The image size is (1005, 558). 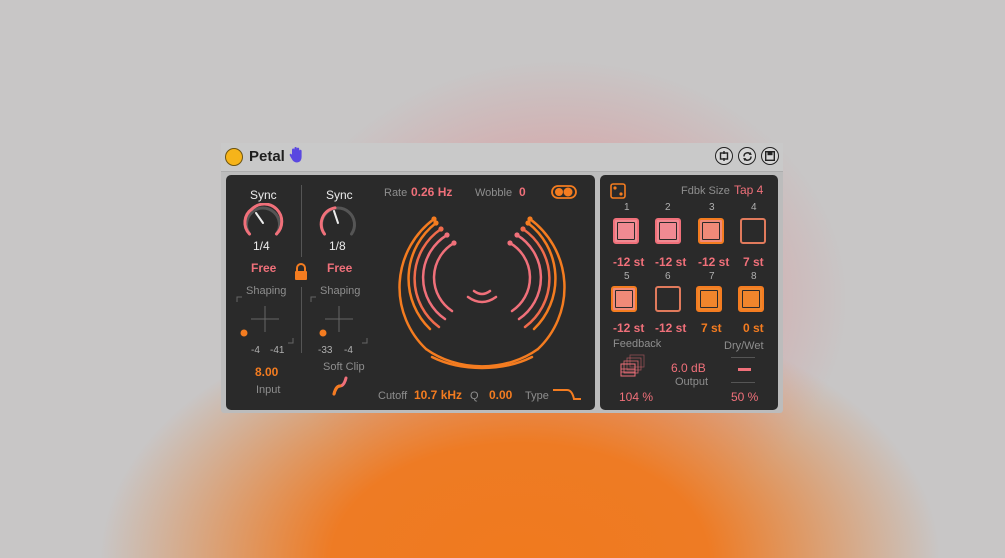 I want to click on shaping2-xy-pad, so click(x=339, y=320).